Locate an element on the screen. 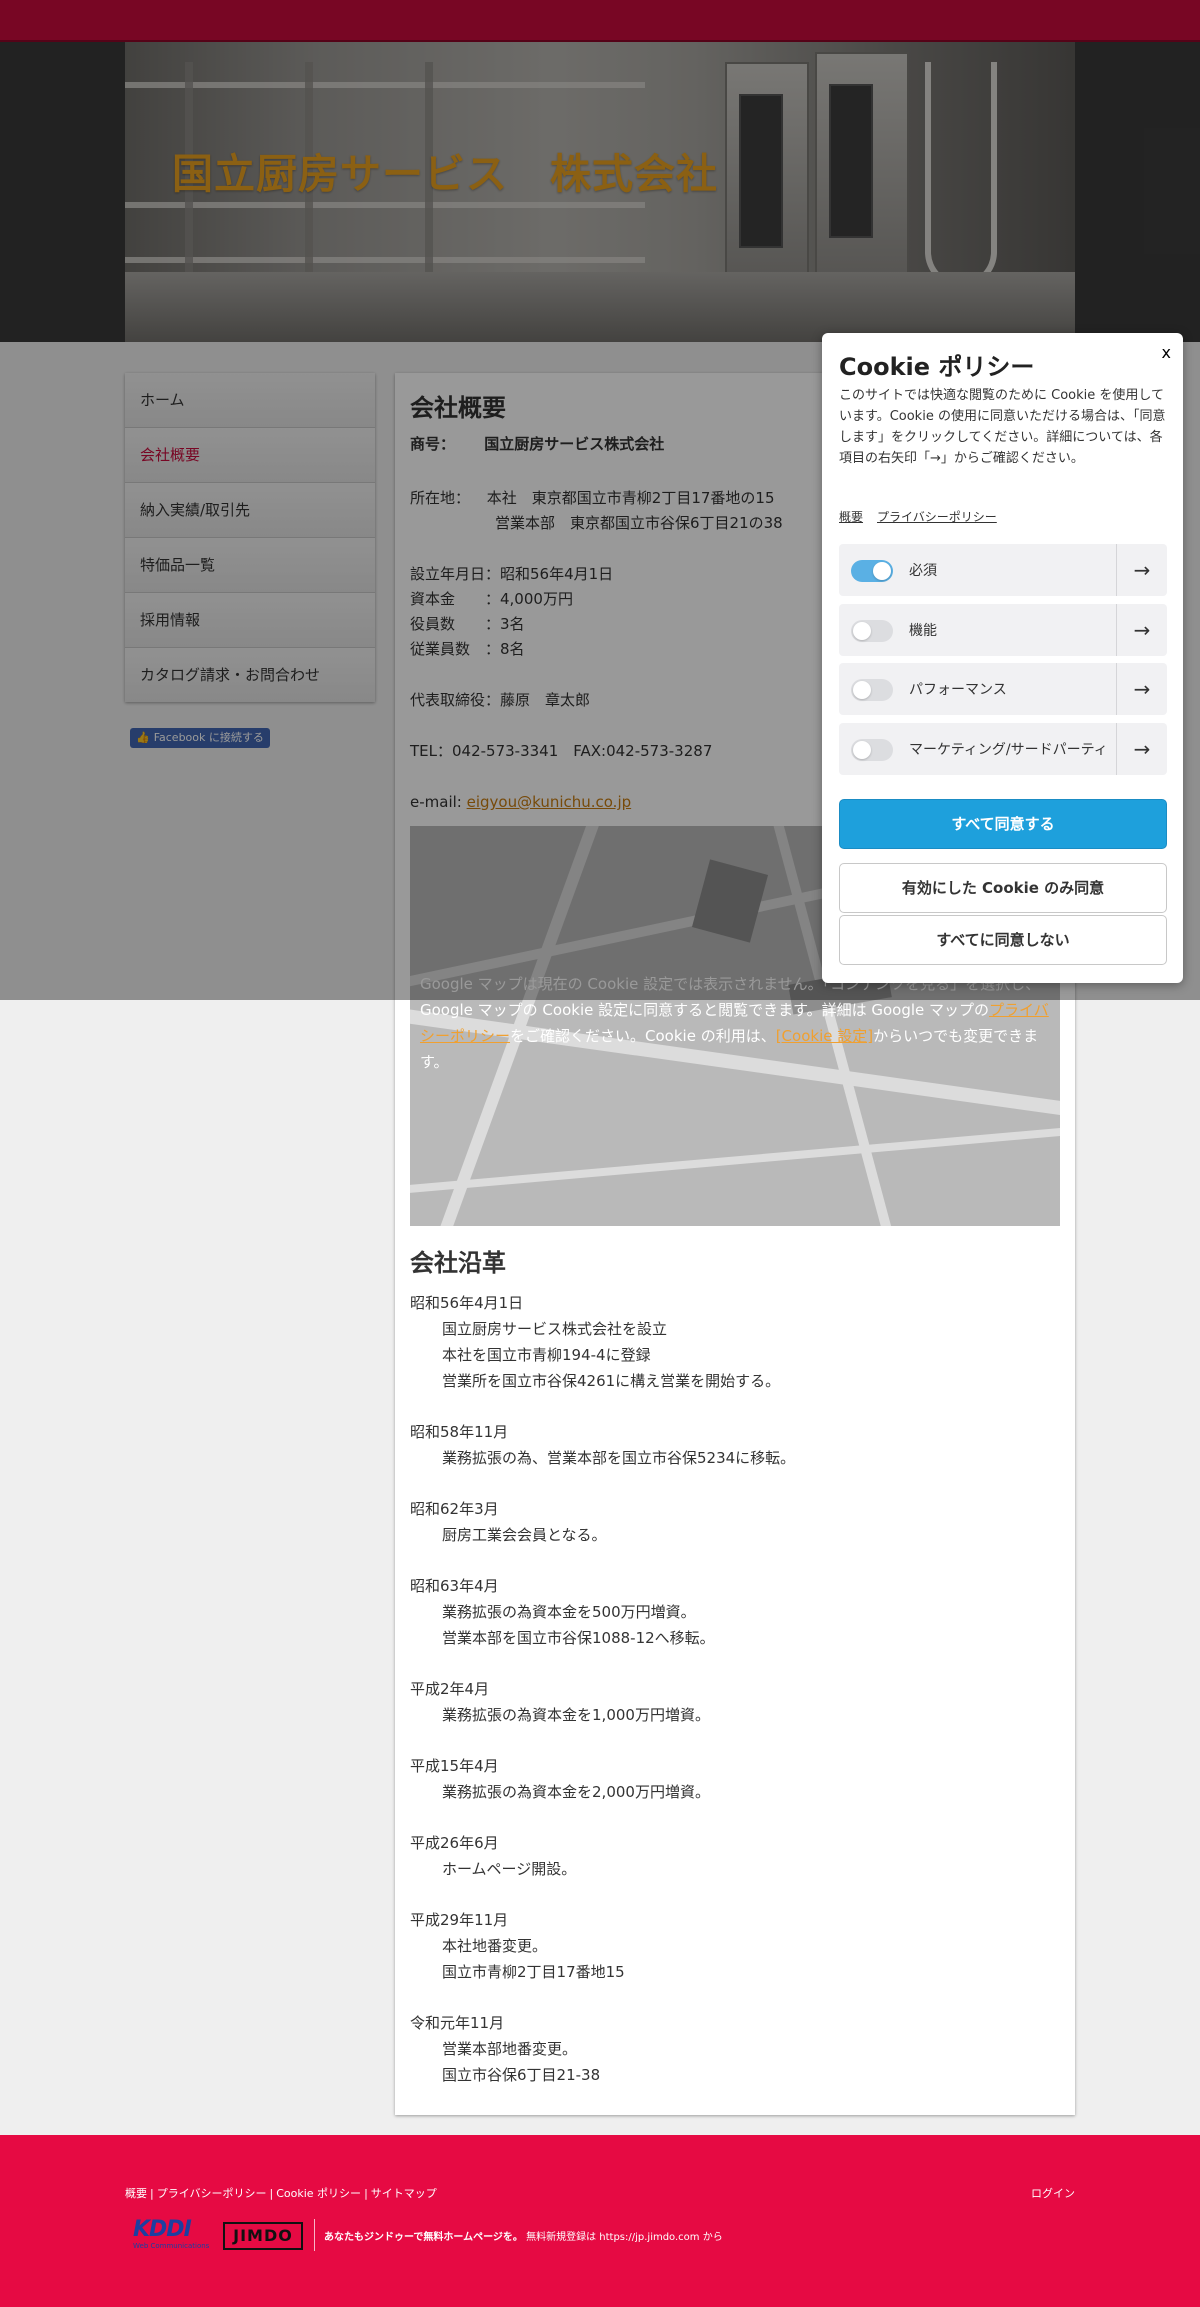 The height and width of the screenshot is (2307, 1200). history-date: 昭和56年4月1日 is located at coordinates (467, 1303).